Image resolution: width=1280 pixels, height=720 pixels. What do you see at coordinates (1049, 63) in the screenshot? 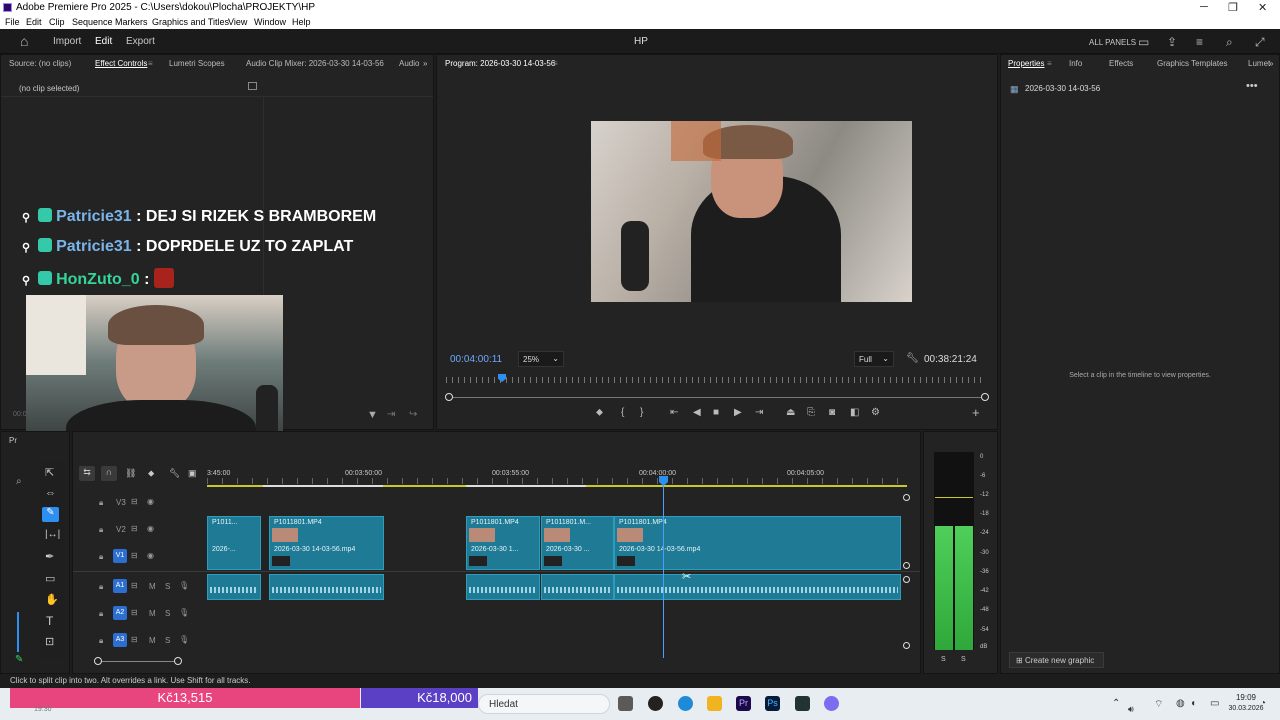
I see `properties-menu-icon: ≡` at bounding box center [1049, 63].